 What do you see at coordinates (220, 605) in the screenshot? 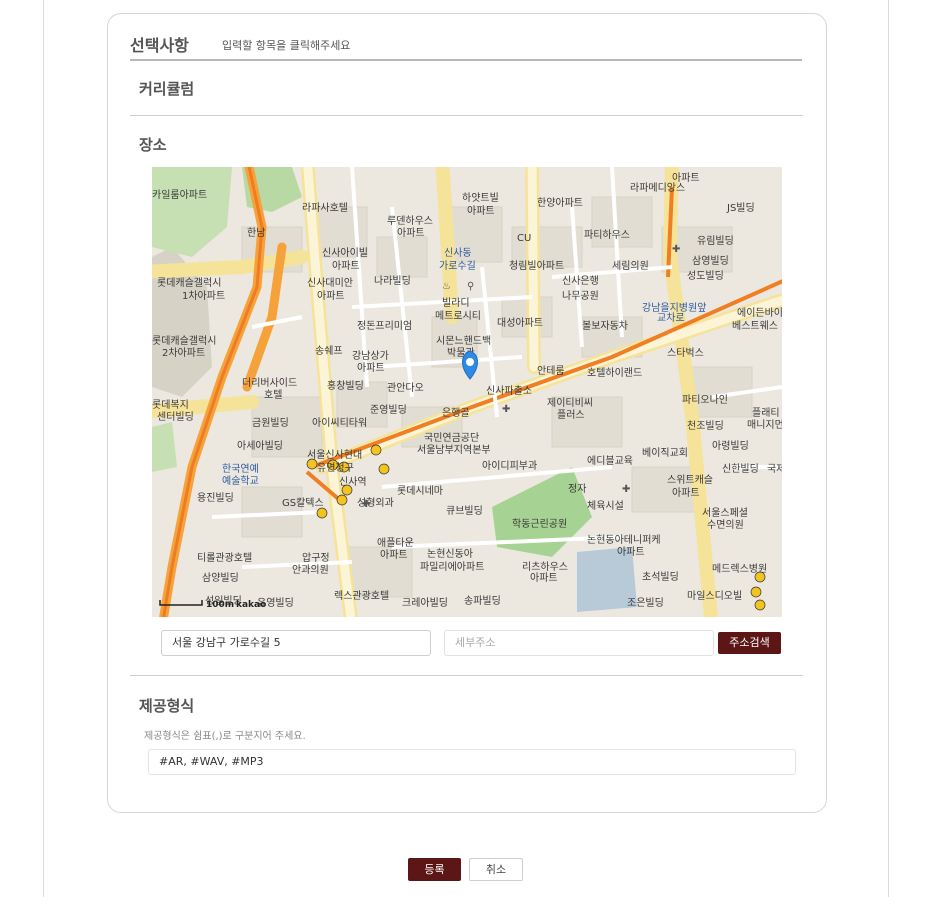
I see `map-scale-label: 100m` at bounding box center [220, 605].